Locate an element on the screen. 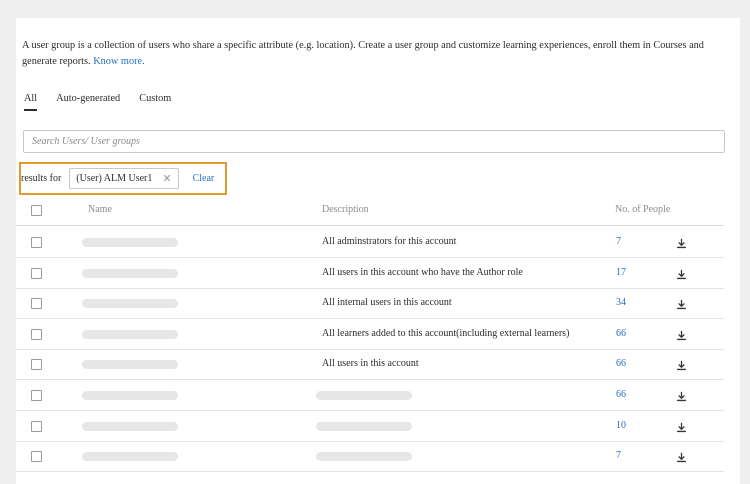 This screenshot has width=750, height=484. table-row: 7 is located at coordinates (370, 457).